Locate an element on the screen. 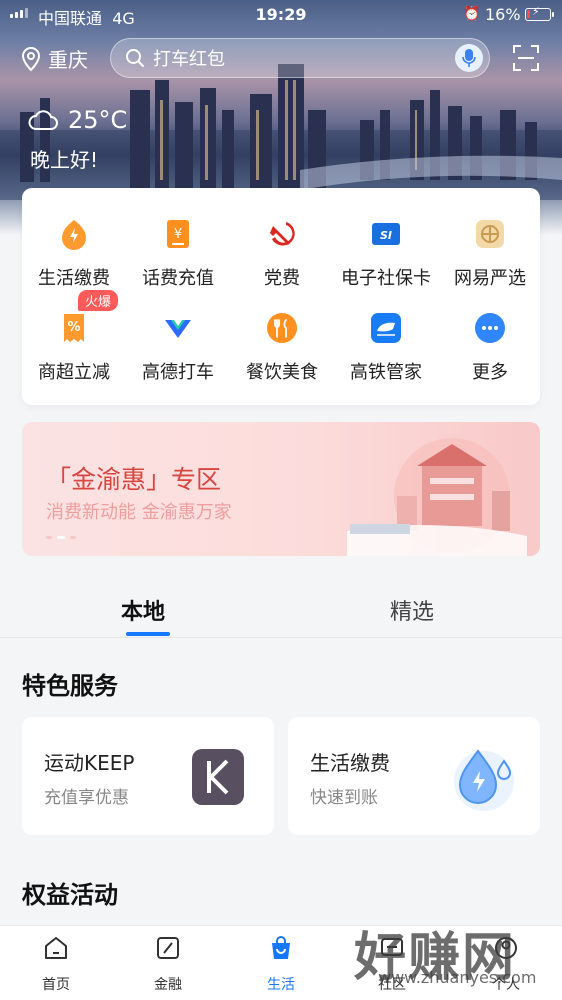 This screenshot has height=1000, width=562. section-title-benefits: 权益活动 is located at coordinates (70, 895).